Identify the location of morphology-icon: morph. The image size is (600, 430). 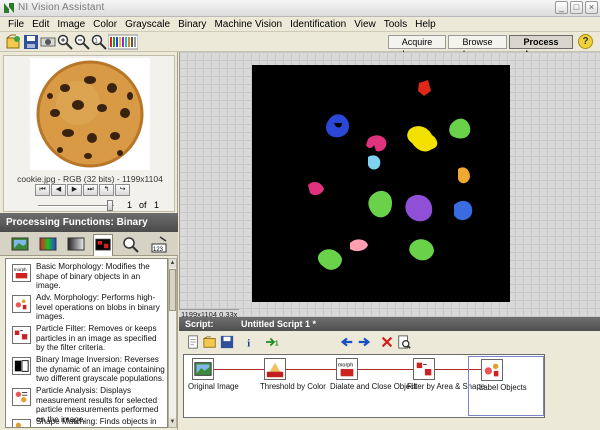
(347, 369).